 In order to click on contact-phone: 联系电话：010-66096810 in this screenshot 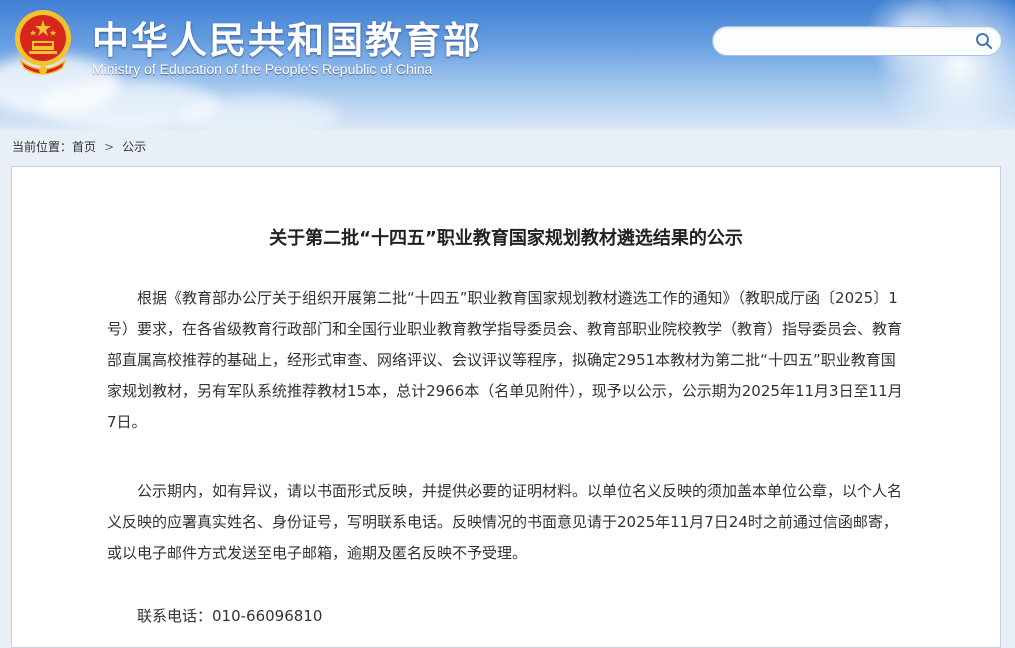, I will do `click(230, 616)`.